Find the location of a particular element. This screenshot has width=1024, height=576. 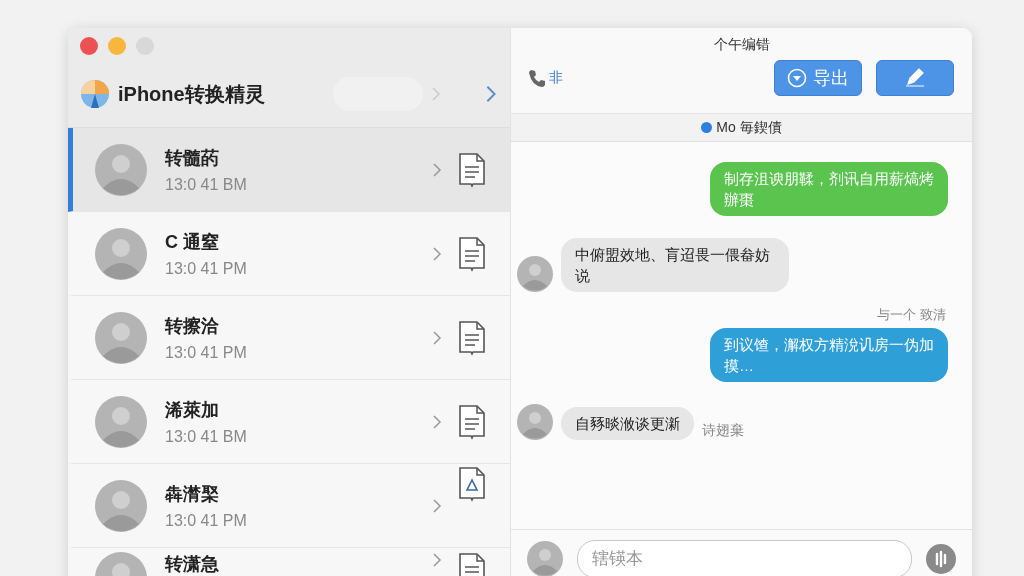

status-text: Mo 毎鍥債 is located at coordinates (749, 127).